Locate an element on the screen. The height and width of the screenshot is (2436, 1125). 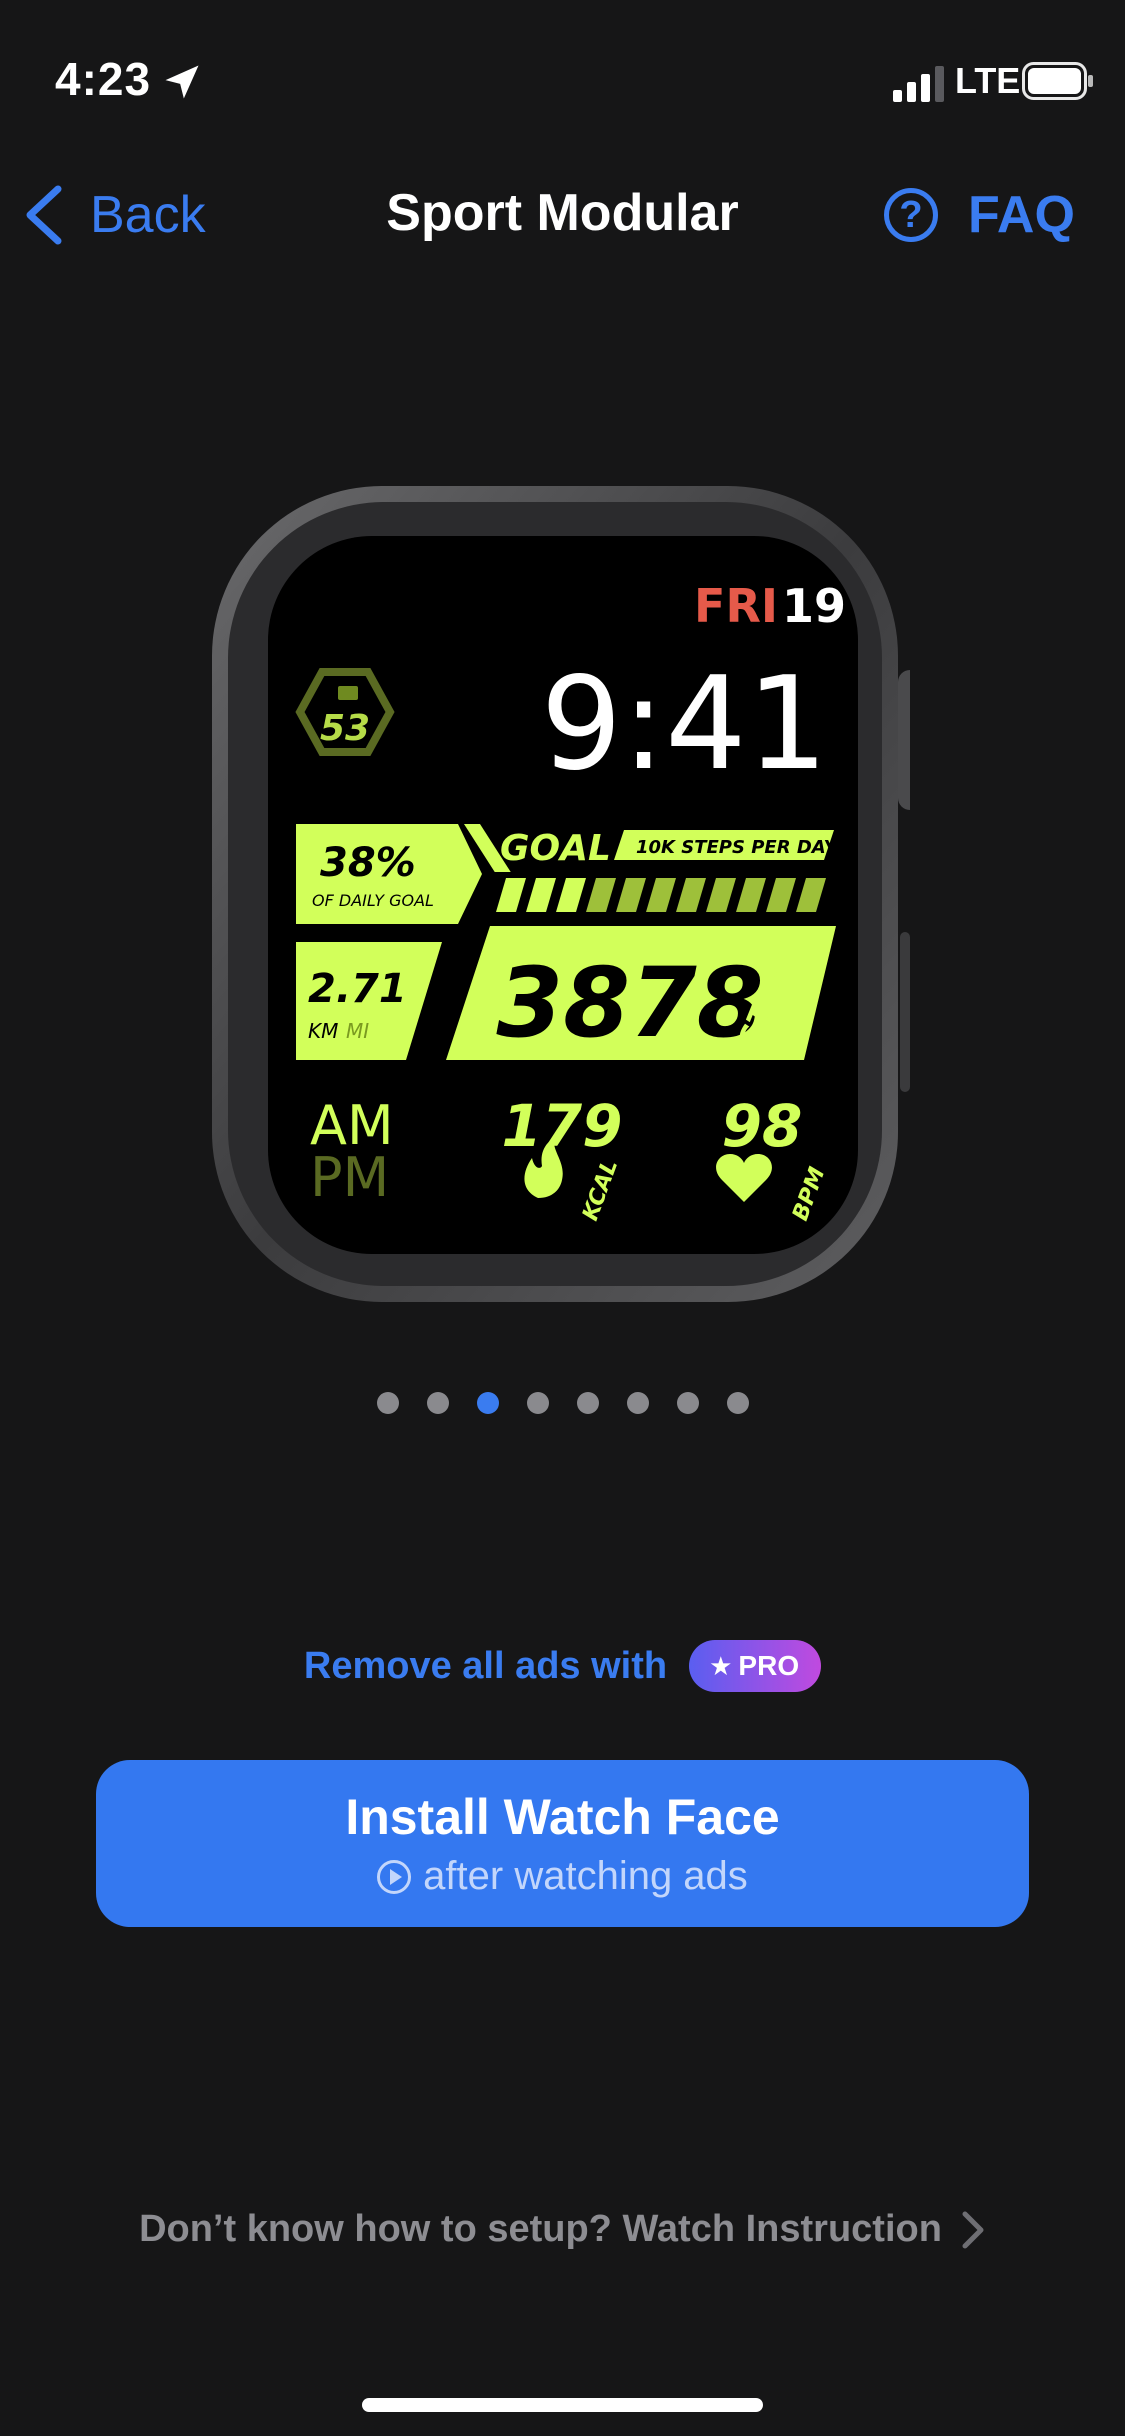
network-type: LTE is located at coordinates (988, 80).